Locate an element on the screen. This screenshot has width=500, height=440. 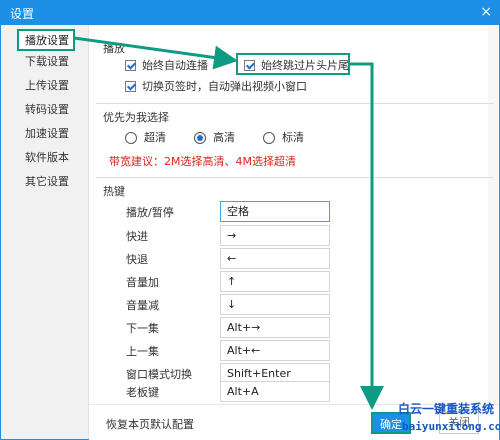
hotkey-label: 下一集 is located at coordinates (142, 328).